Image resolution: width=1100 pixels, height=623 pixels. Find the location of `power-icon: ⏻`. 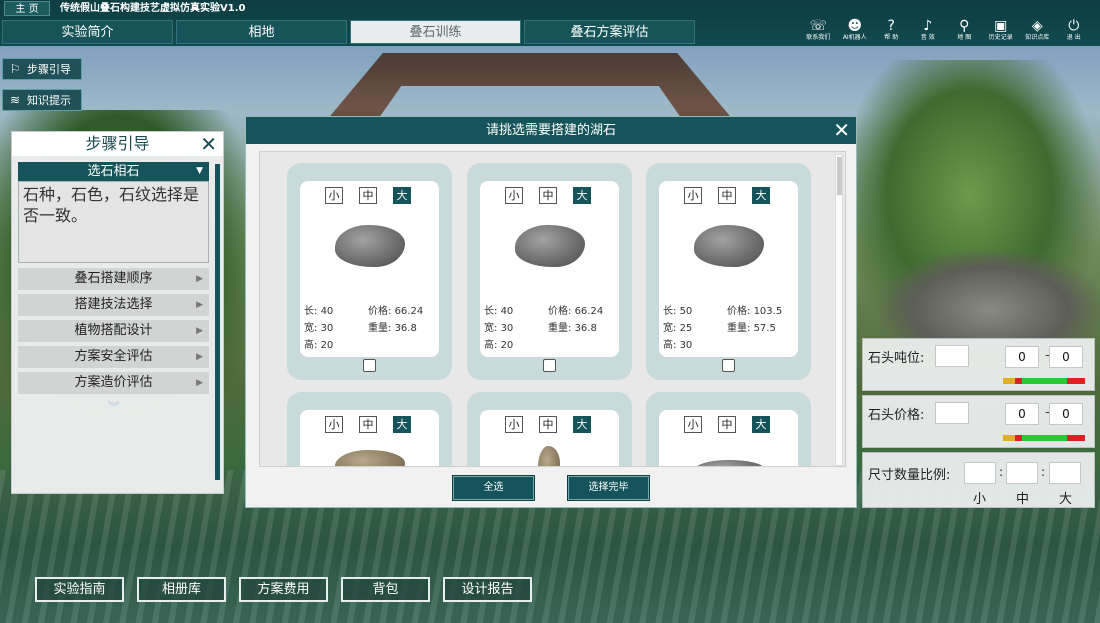

power-icon: ⏻ is located at coordinates (1074, 26).